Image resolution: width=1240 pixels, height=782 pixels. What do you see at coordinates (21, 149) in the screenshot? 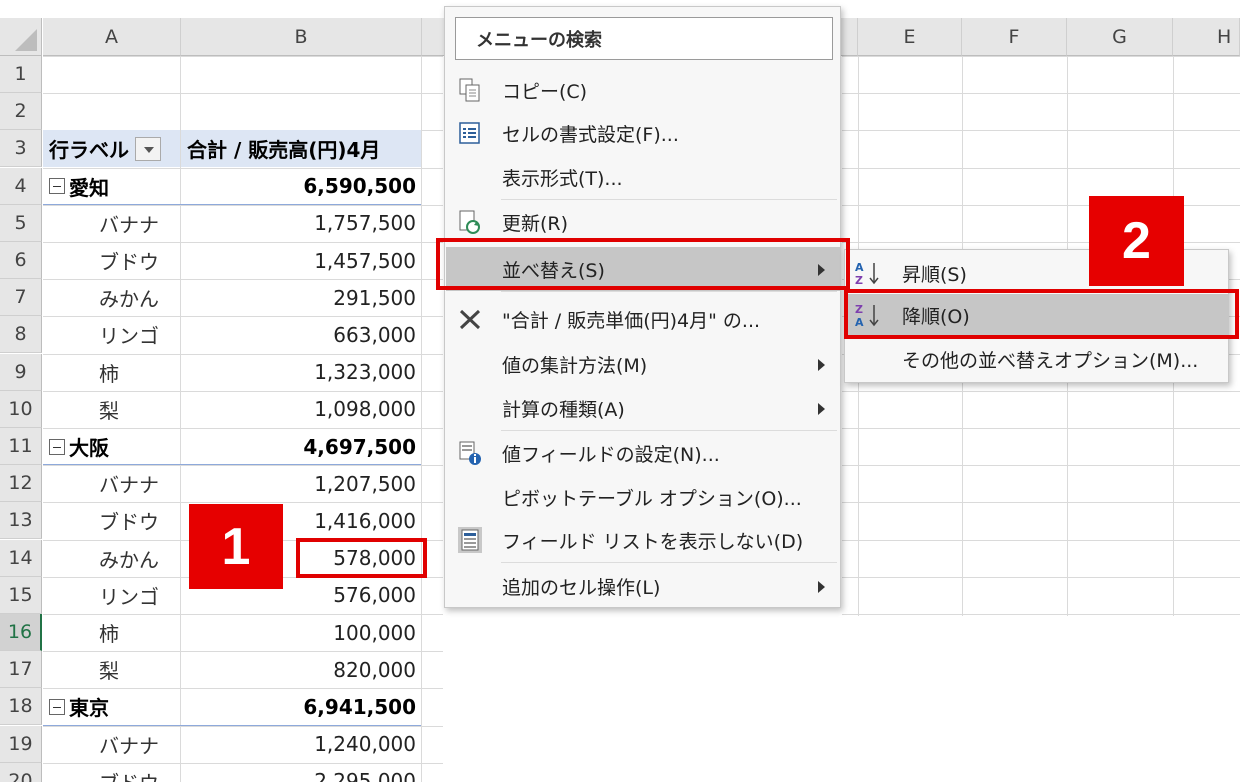
I see `row-header: 3` at bounding box center [21, 149].